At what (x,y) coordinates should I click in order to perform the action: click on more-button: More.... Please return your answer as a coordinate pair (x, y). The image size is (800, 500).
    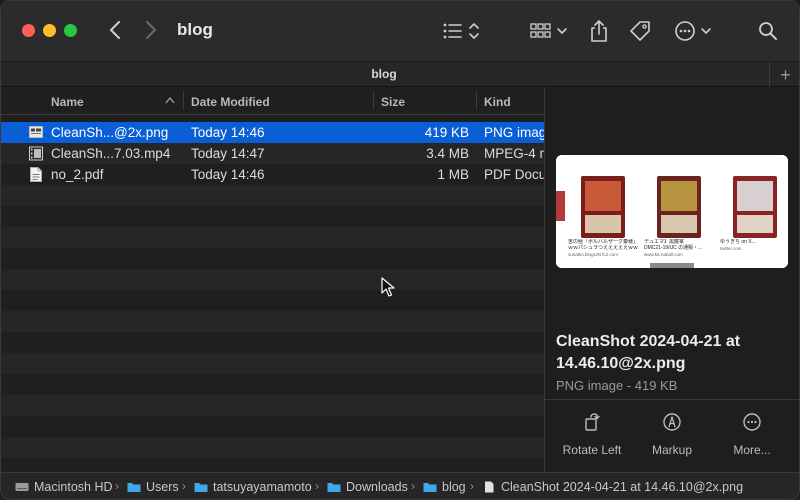
    Looking at the image, I should click on (752, 433).